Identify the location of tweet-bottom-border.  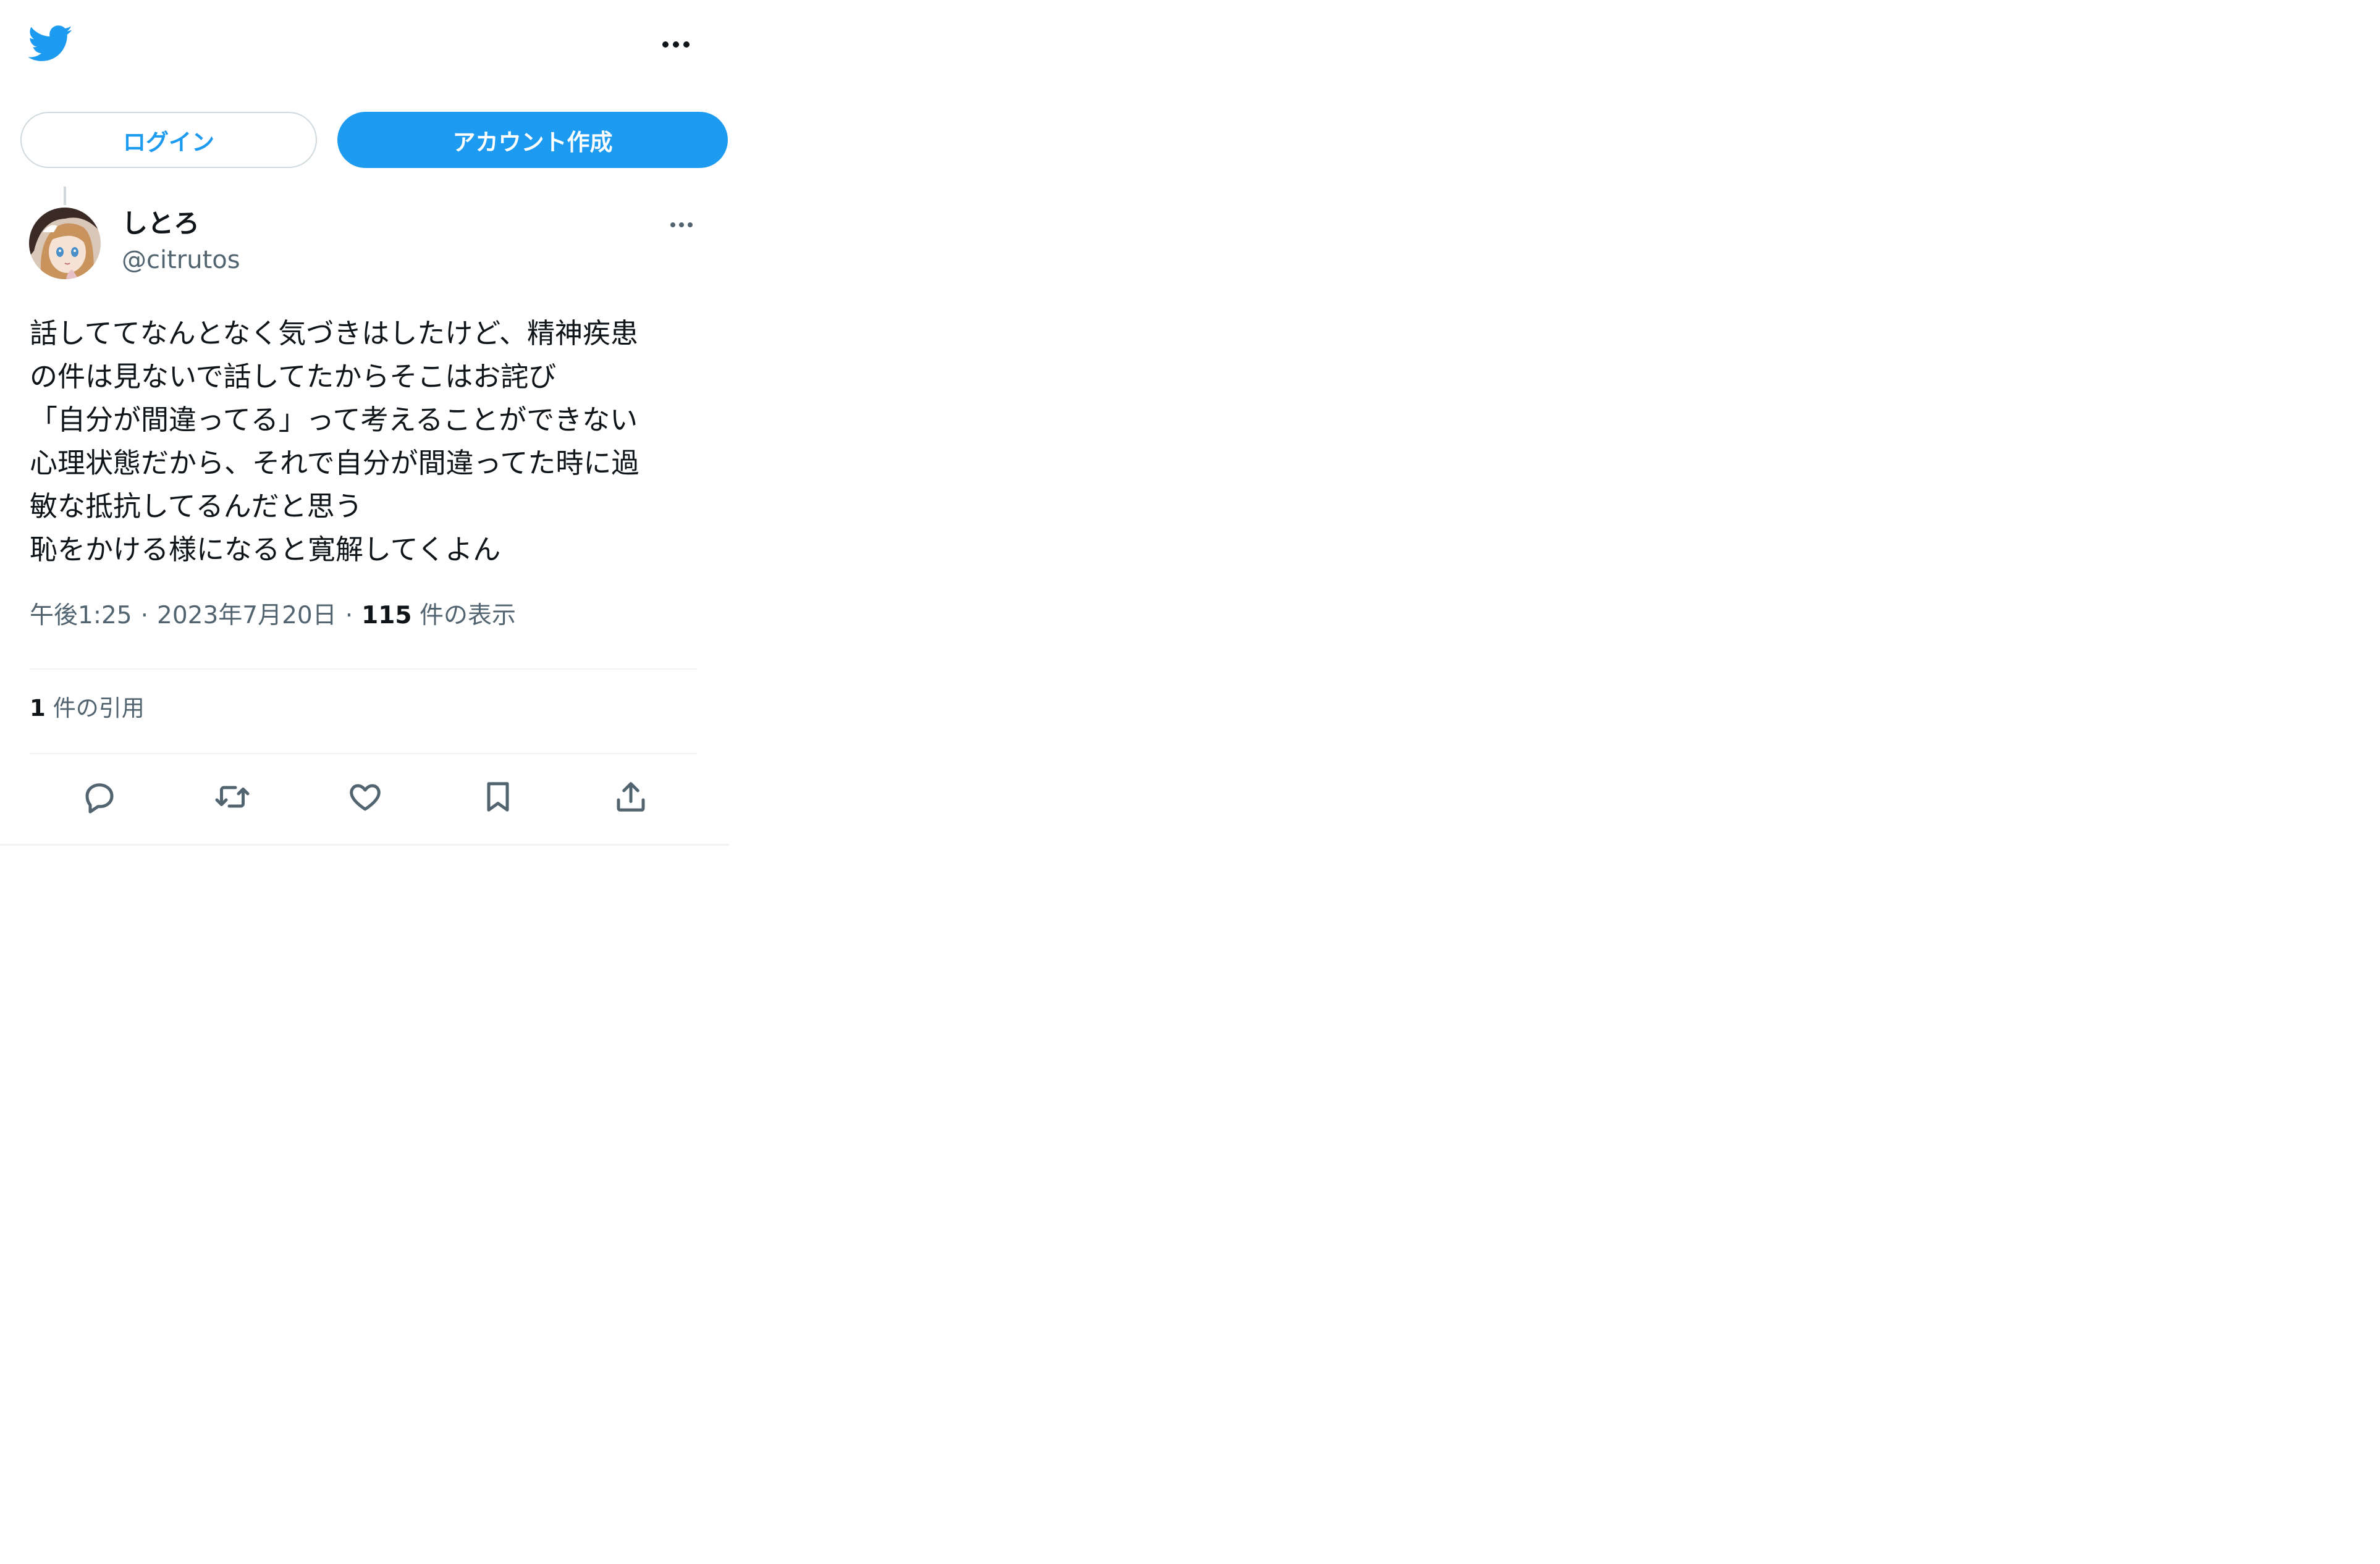
(365, 845).